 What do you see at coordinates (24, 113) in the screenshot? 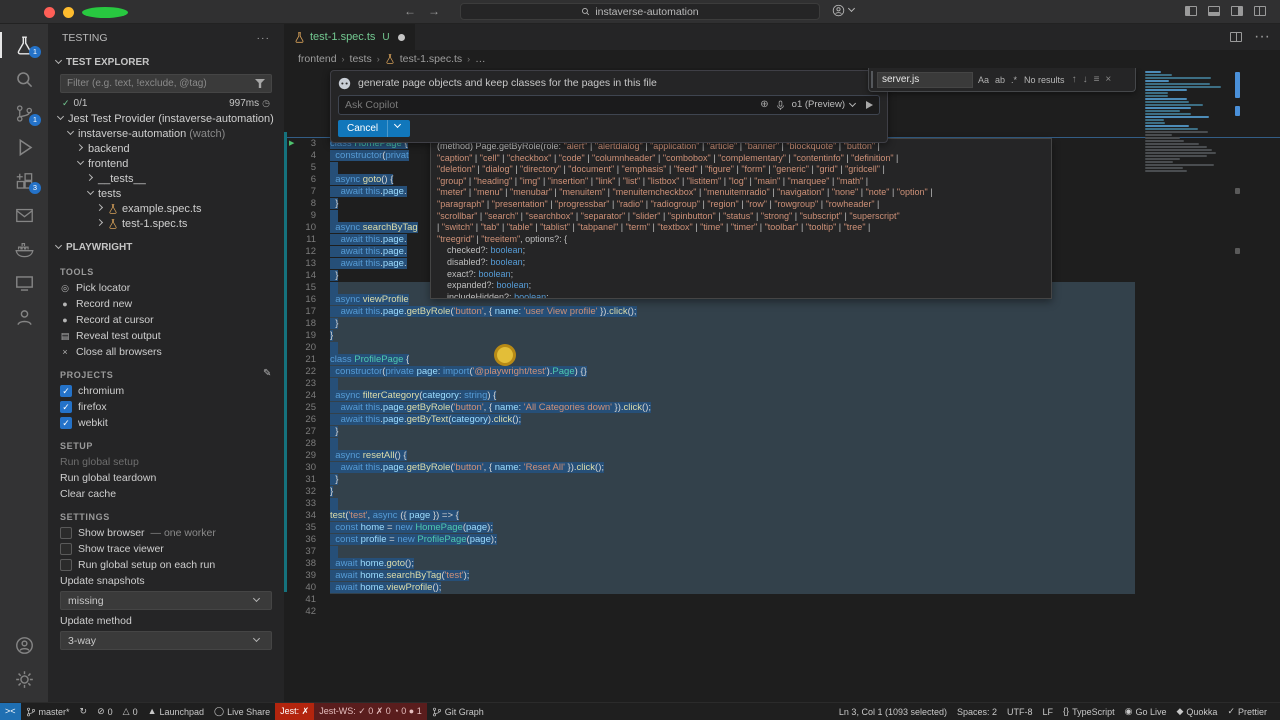
I see `activity-item-source-control: 1` at bounding box center [24, 113].